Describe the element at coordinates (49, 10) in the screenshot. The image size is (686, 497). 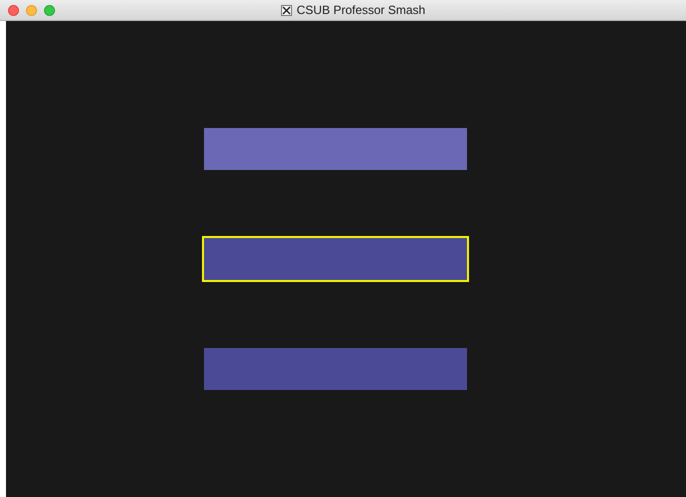
I see `zoom-button` at that location.